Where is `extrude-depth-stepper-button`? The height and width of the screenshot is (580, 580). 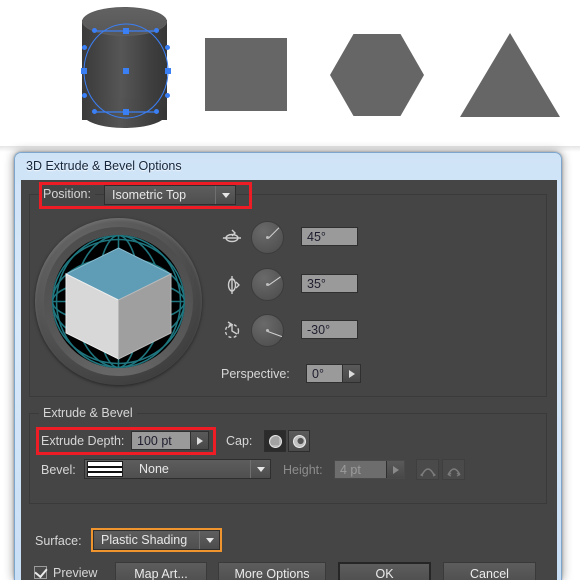 extrude-depth-stepper-button is located at coordinates (199, 440).